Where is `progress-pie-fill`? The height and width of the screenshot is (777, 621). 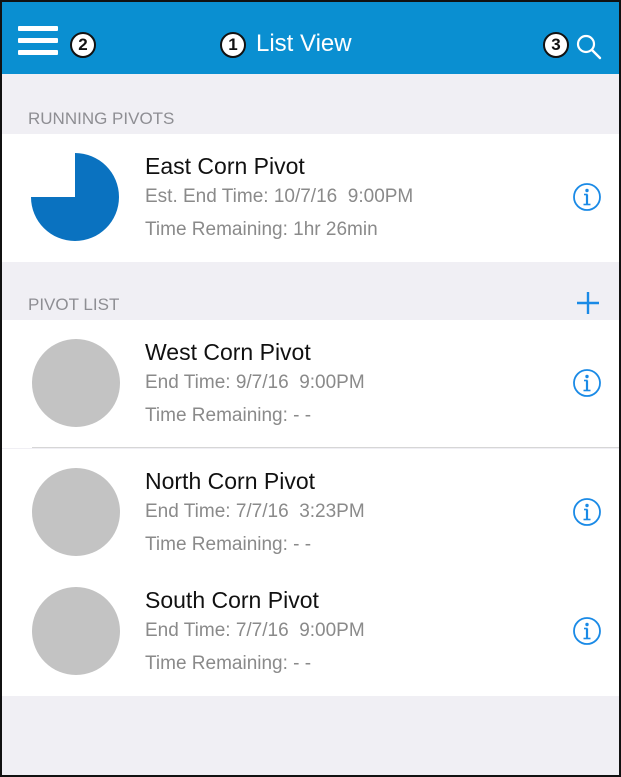 progress-pie-fill is located at coordinates (75, 197).